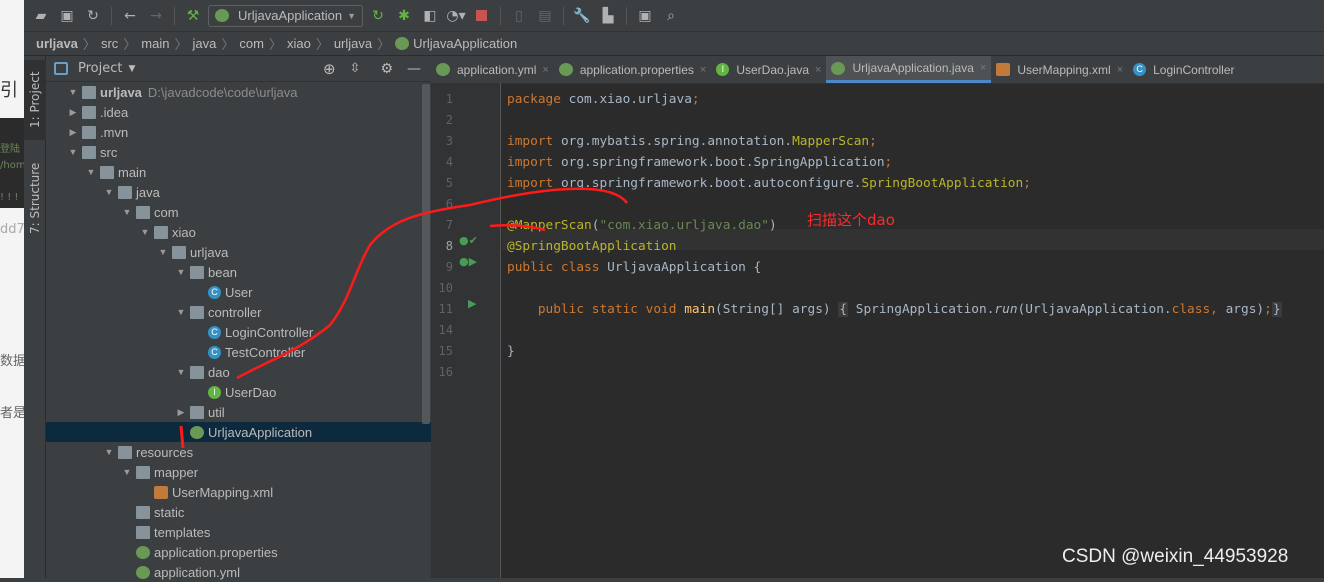 The image size is (1324, 582). Describe the element at coordinates (1175, 556) in the screenshot. I see `watermark: CSDN @weixin_44953928` at that location.